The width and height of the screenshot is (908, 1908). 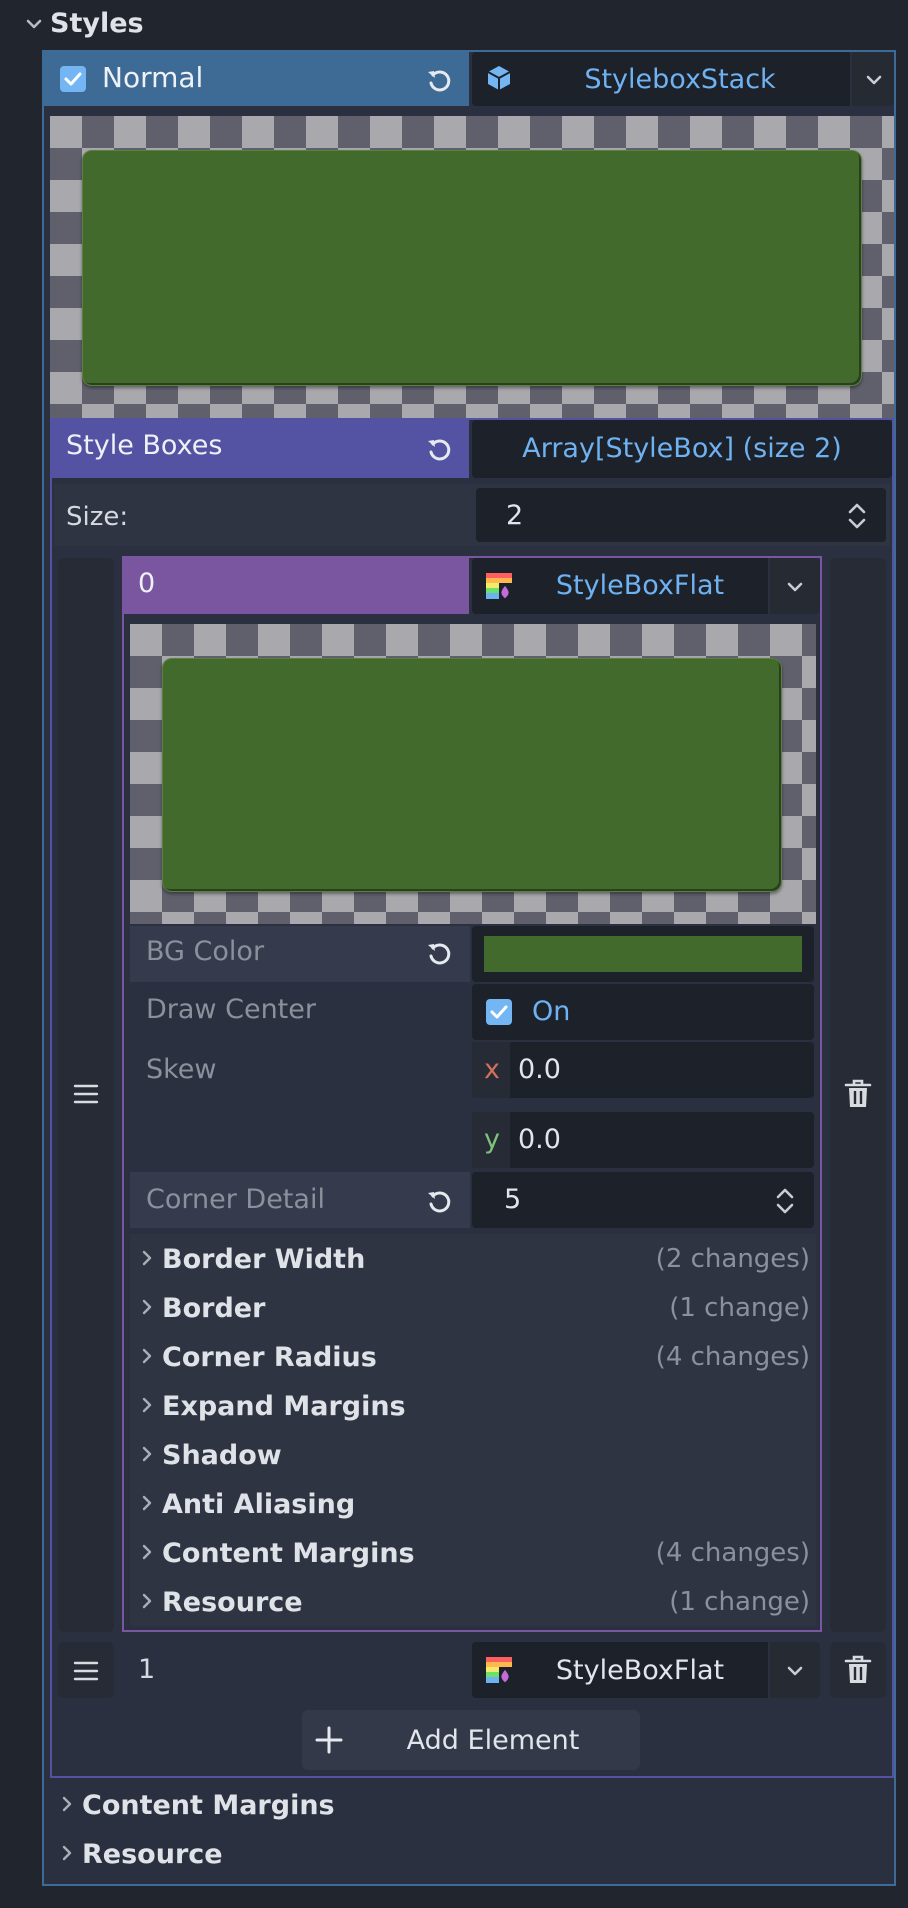 I want to click on element-0-preview-box, so click(x=472, y=775).